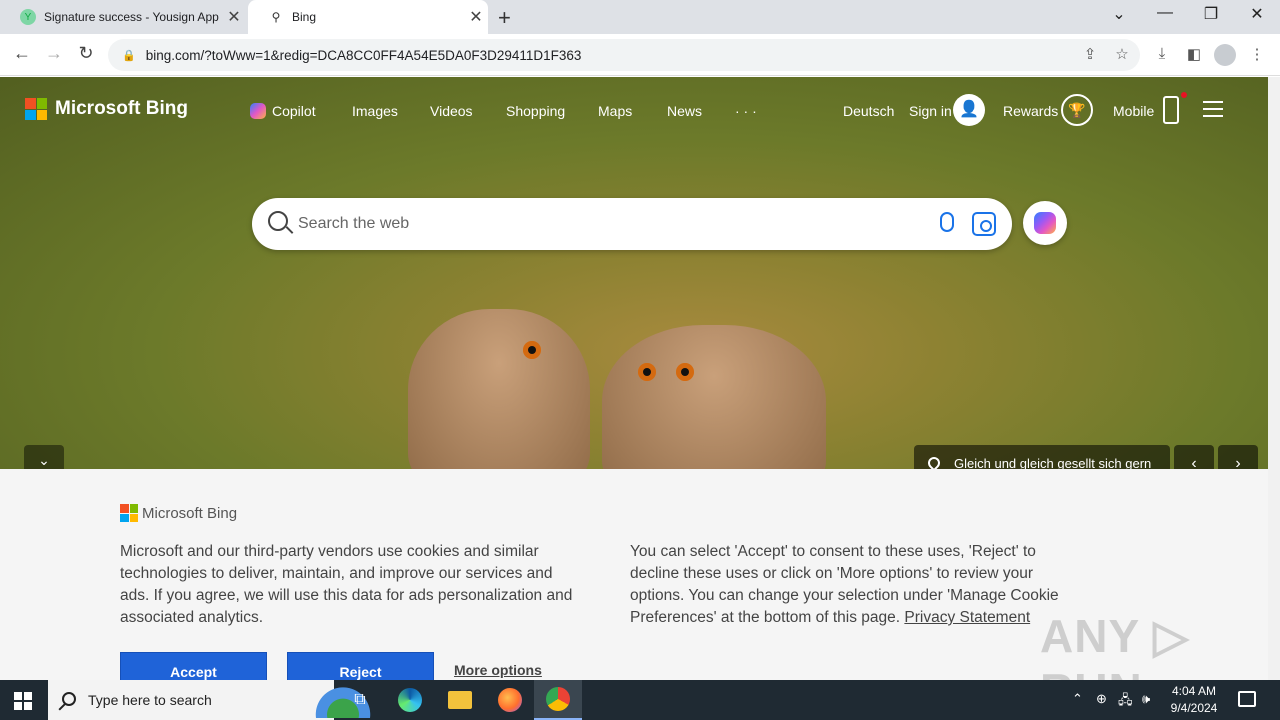 Image resolution: width=1280 pixels, height=720 pixels. What do you see at coordinates (410, 700) in the screenshot?
I see `edge-icon` at bounding box center [410, 700].